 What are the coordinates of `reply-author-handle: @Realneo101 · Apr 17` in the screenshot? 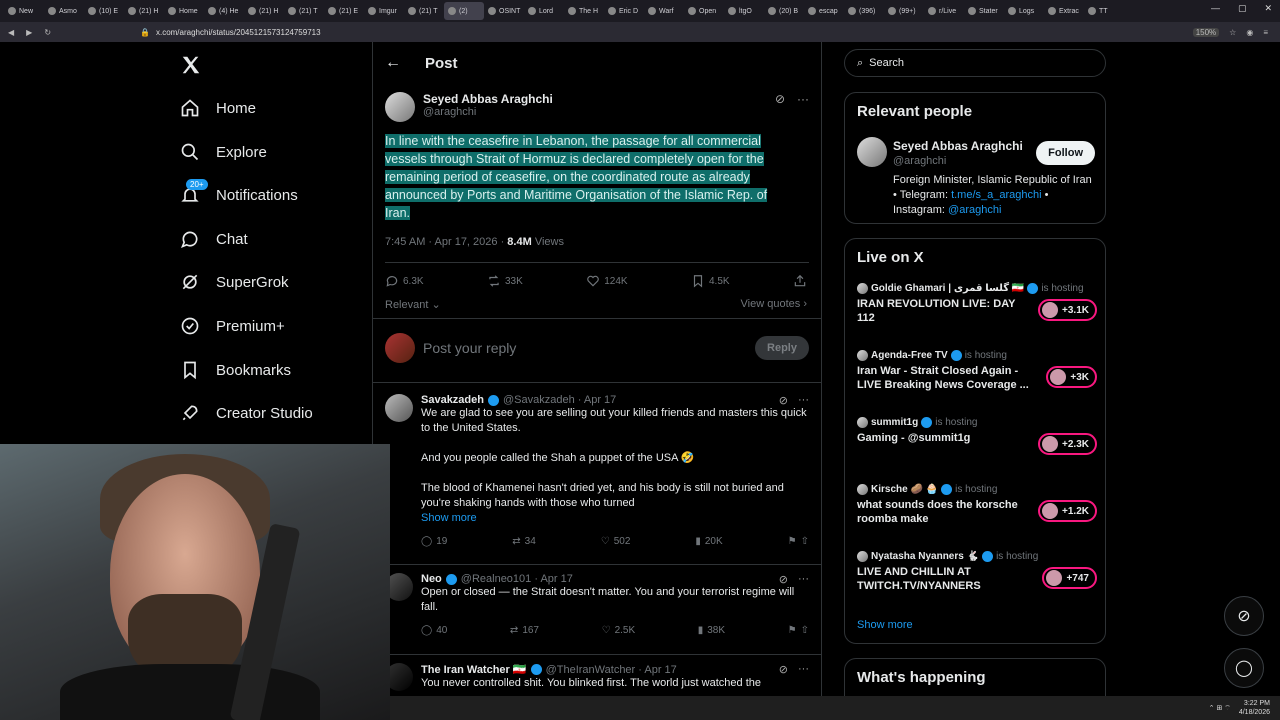 It's located at (517, 579).